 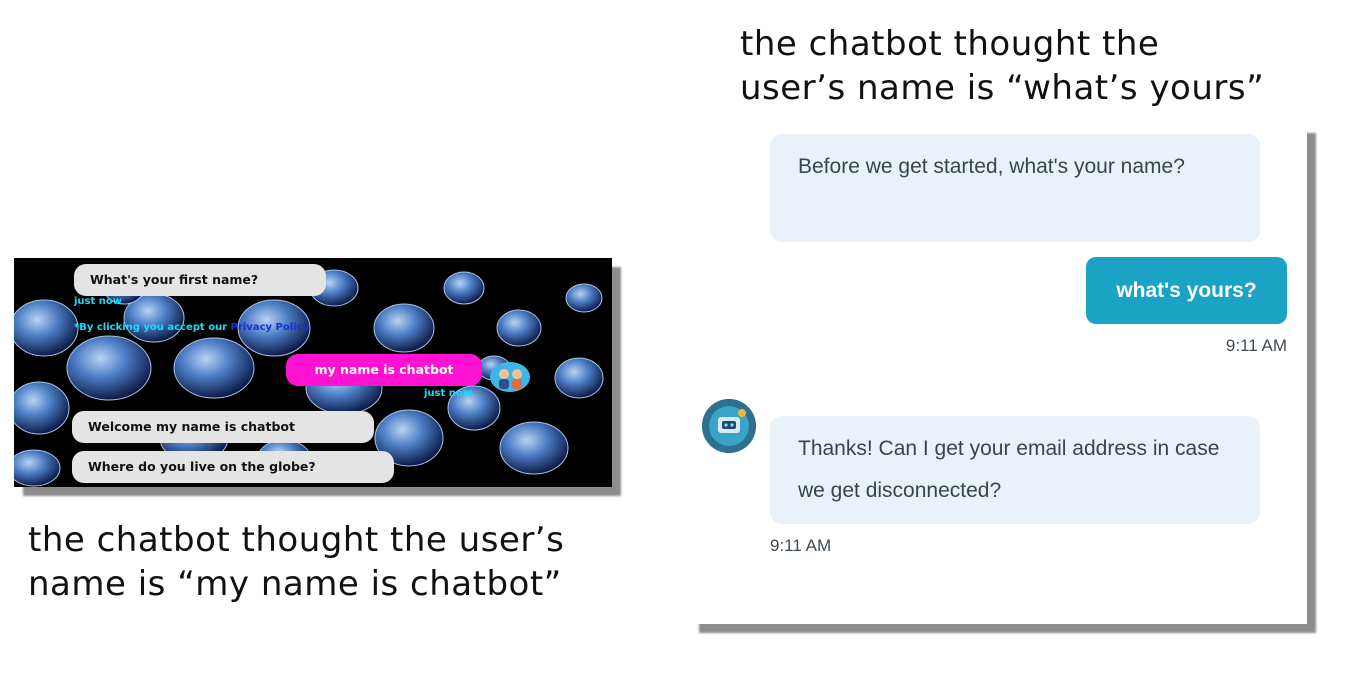 What do you see at coordinates (1002, 88) in the screenshot?
I see `right-caption-line-2: user’s name is “what’s yours”` at bounding box center [1002, 88].